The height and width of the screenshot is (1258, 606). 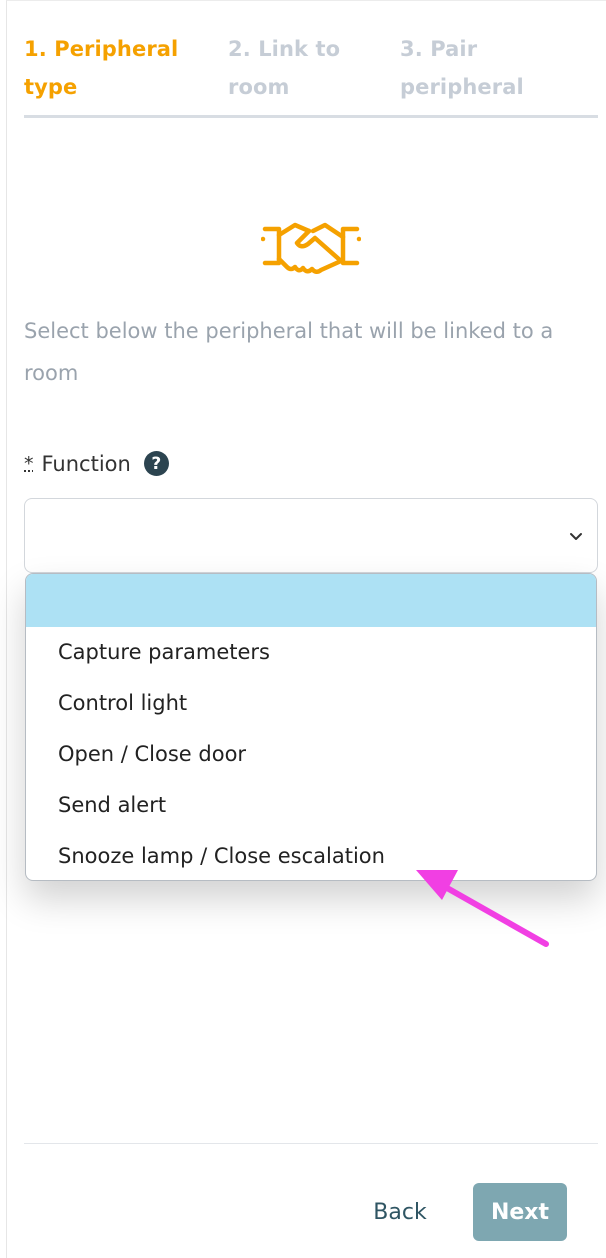 What do you see at coordinates (520, 1212) in the screenshot?
I see `next-button: Next` at bounding box center [520, 1212].